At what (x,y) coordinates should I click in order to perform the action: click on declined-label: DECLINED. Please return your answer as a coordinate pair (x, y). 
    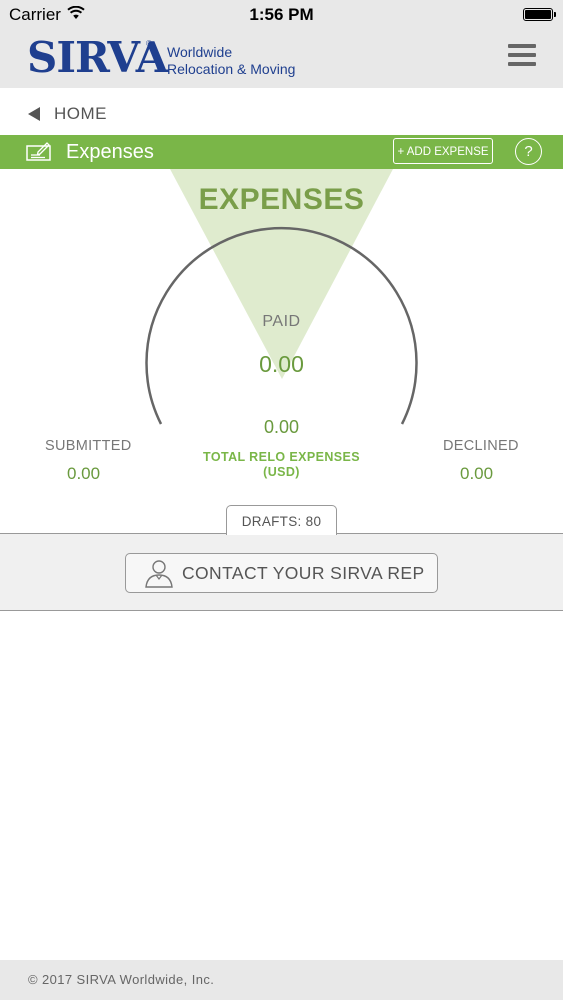
    Looking at the image, I should click on (481, 446).